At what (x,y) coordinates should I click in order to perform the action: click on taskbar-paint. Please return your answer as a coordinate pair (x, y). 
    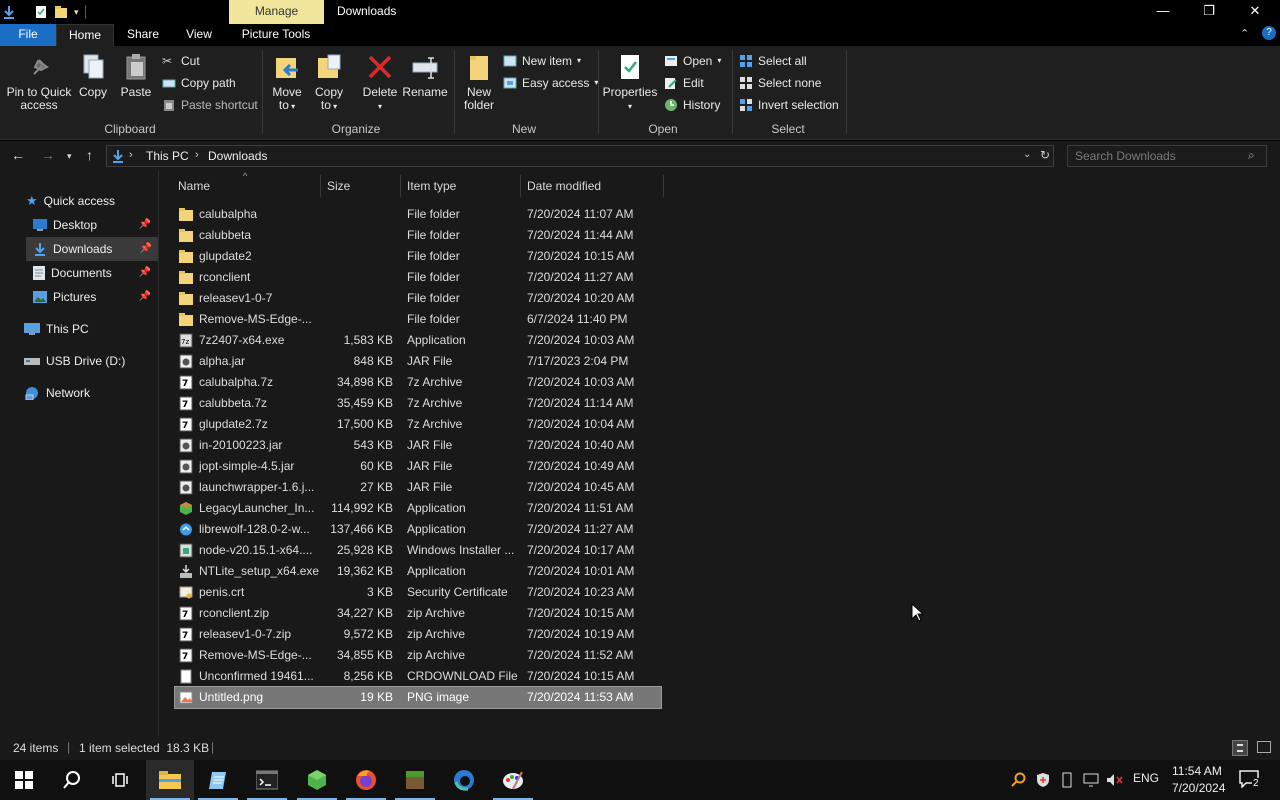
    Looking at the image, I should click on (513, 780).